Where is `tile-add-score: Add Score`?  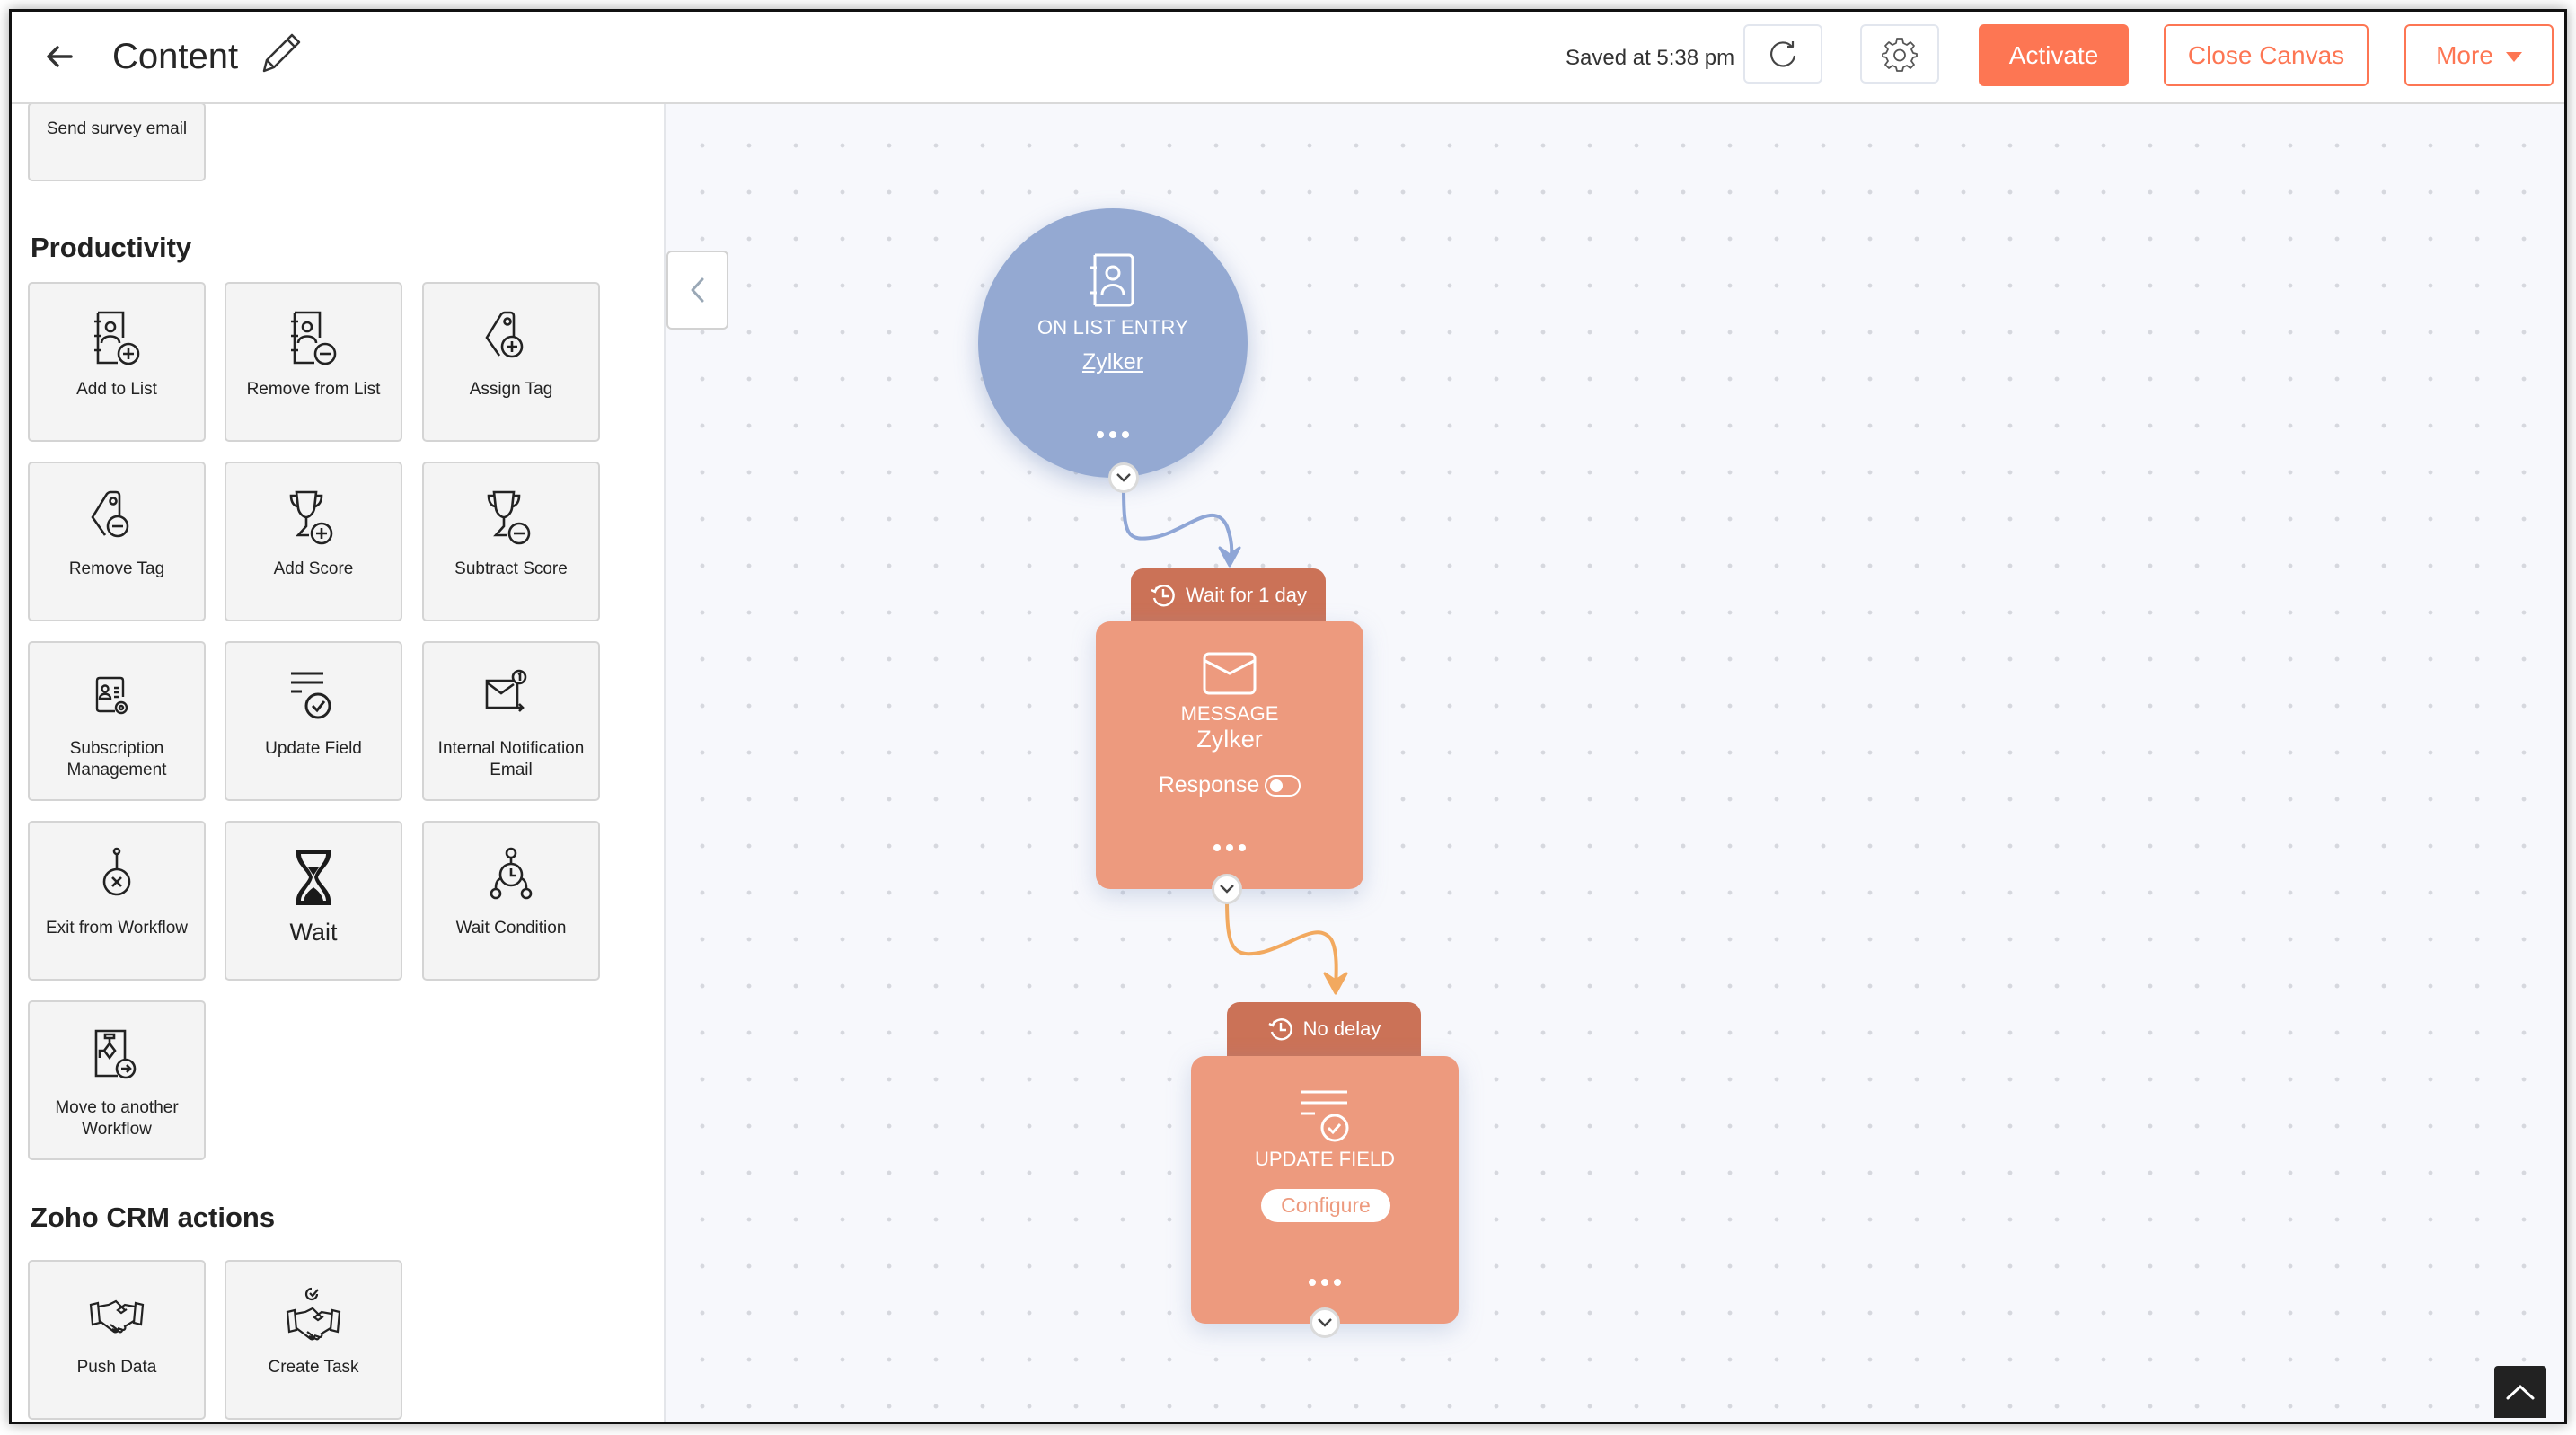
tile-add-score: Add Score is located at coordinates (313, 541).